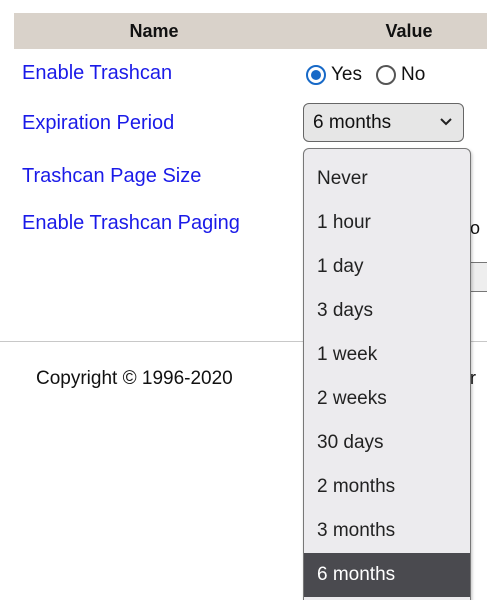 Image resolution: width=487 pixels, height=600 pixels. What do you see at coordinates (387, 399) in the screenshot?
I see `dropdown-option: 2 weeks` at bounding box center [387, 399].